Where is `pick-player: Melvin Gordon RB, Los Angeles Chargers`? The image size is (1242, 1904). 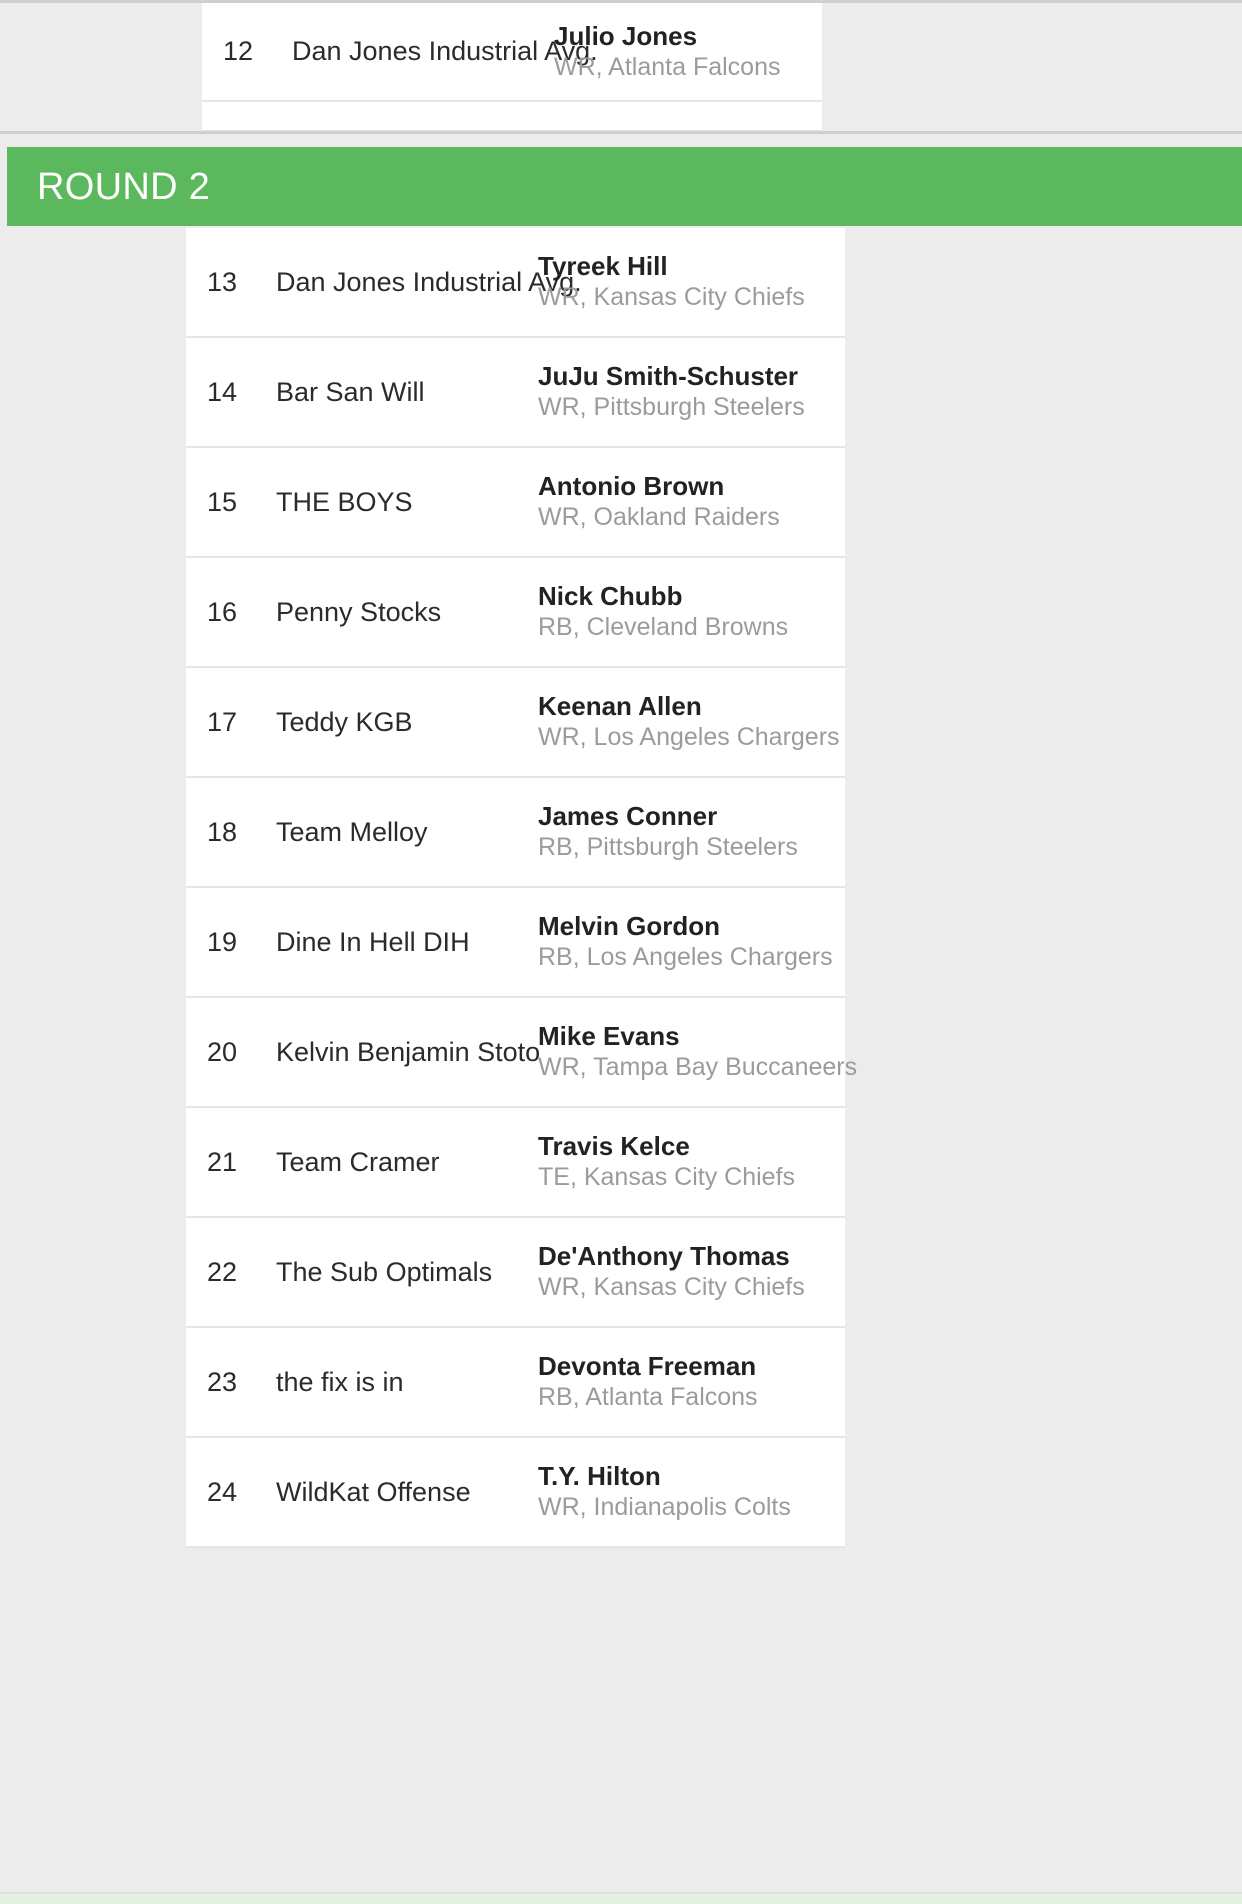 pick-player: Melvin Gordon RB, Los Angeles Chargers is located at coordinates (690, 941).